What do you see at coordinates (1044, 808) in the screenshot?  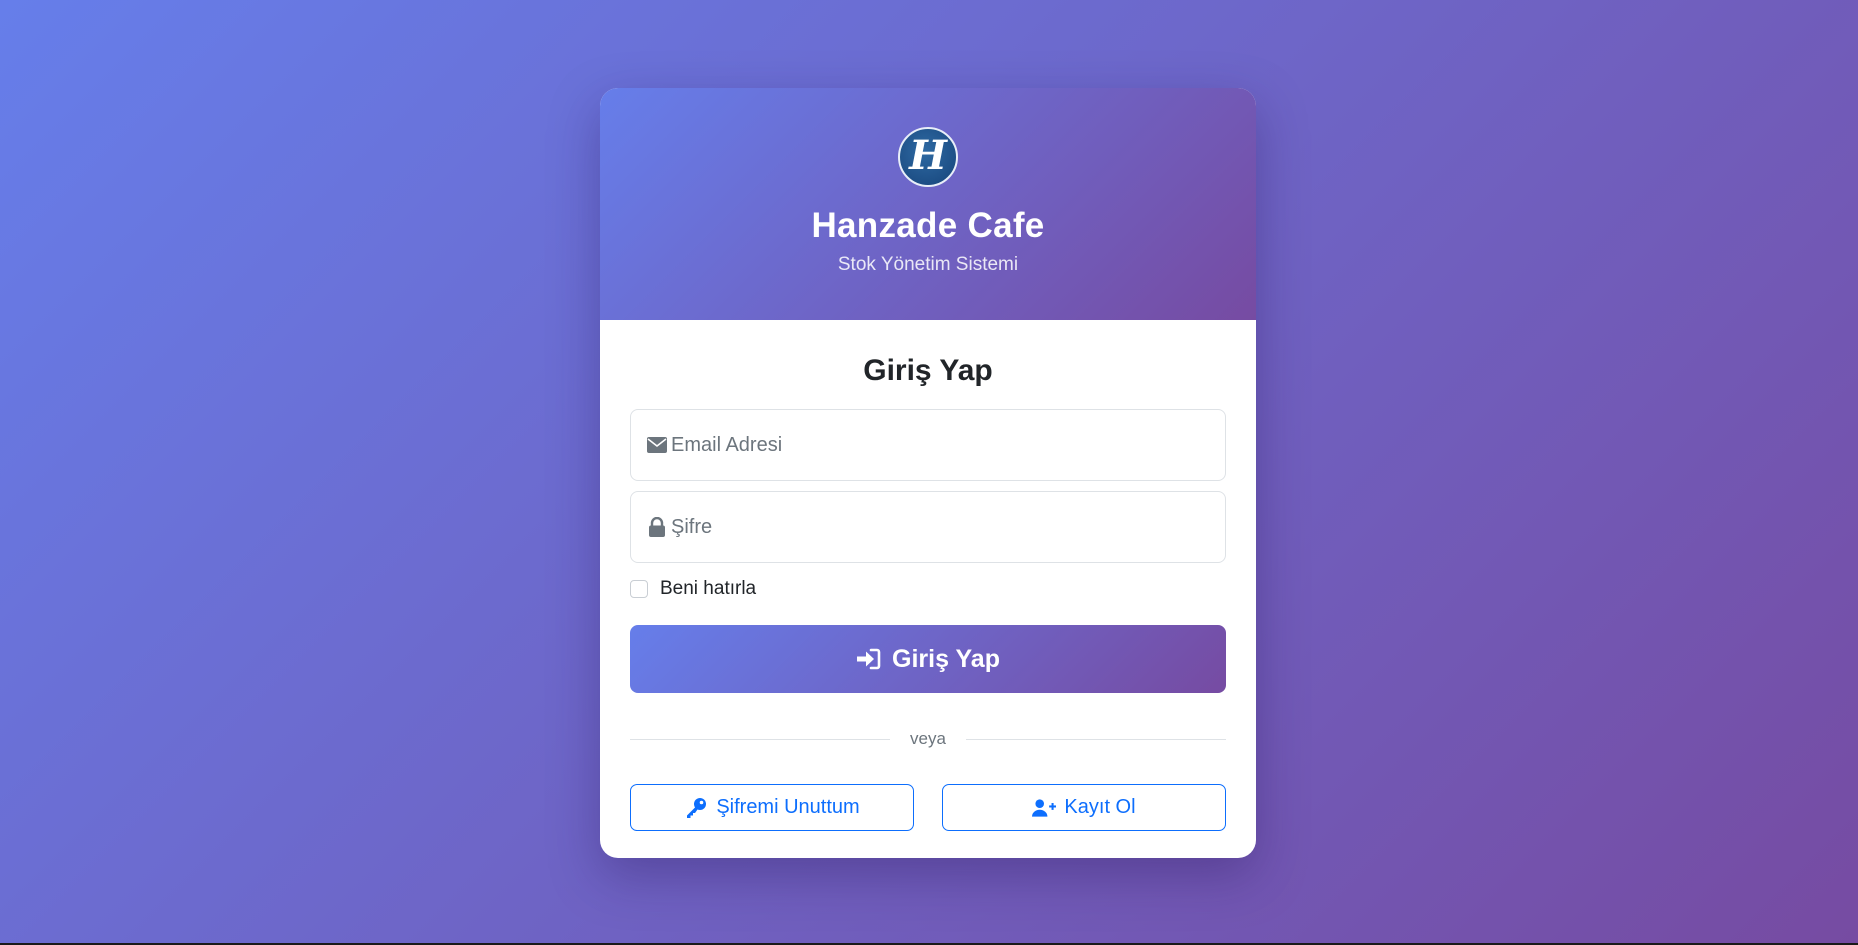 I see `user-plus-icon` at bounding box center [1044, 808].